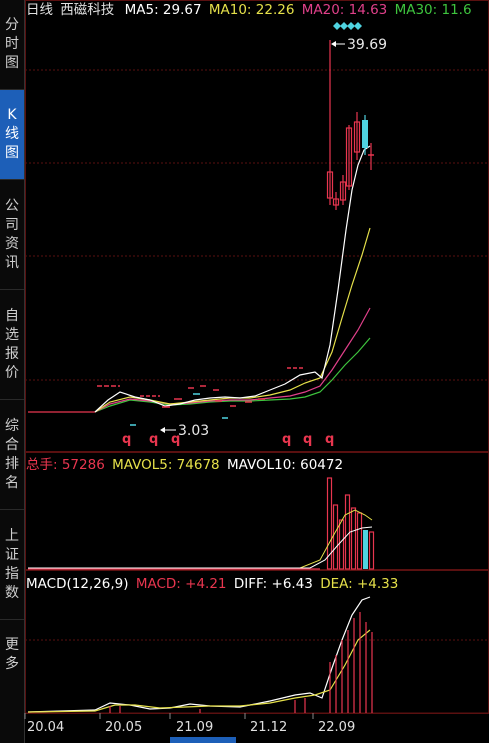  I want to click on mavol10-value: MAVOL10: 60472, so click(285, 465).